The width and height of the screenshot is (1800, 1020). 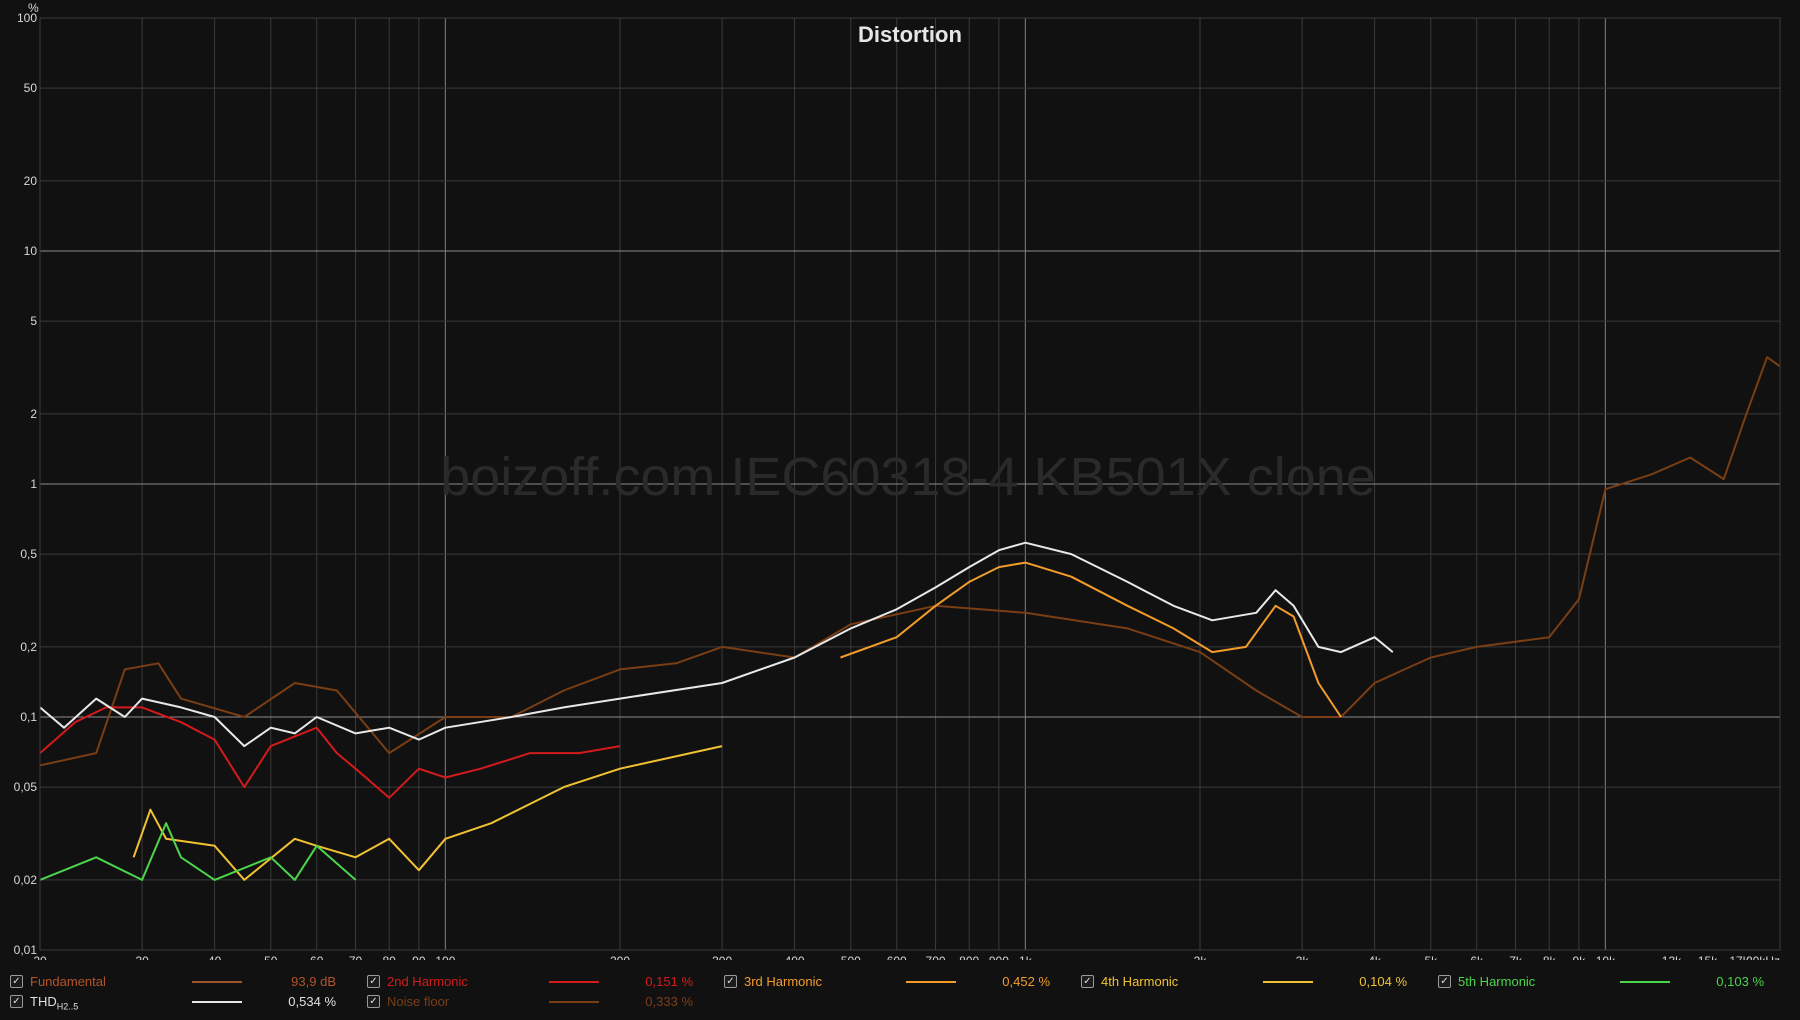 I want to click on legend-item-h2: ✓ 2nd Harmonic 0,151 %, so click(x=537, y=982).